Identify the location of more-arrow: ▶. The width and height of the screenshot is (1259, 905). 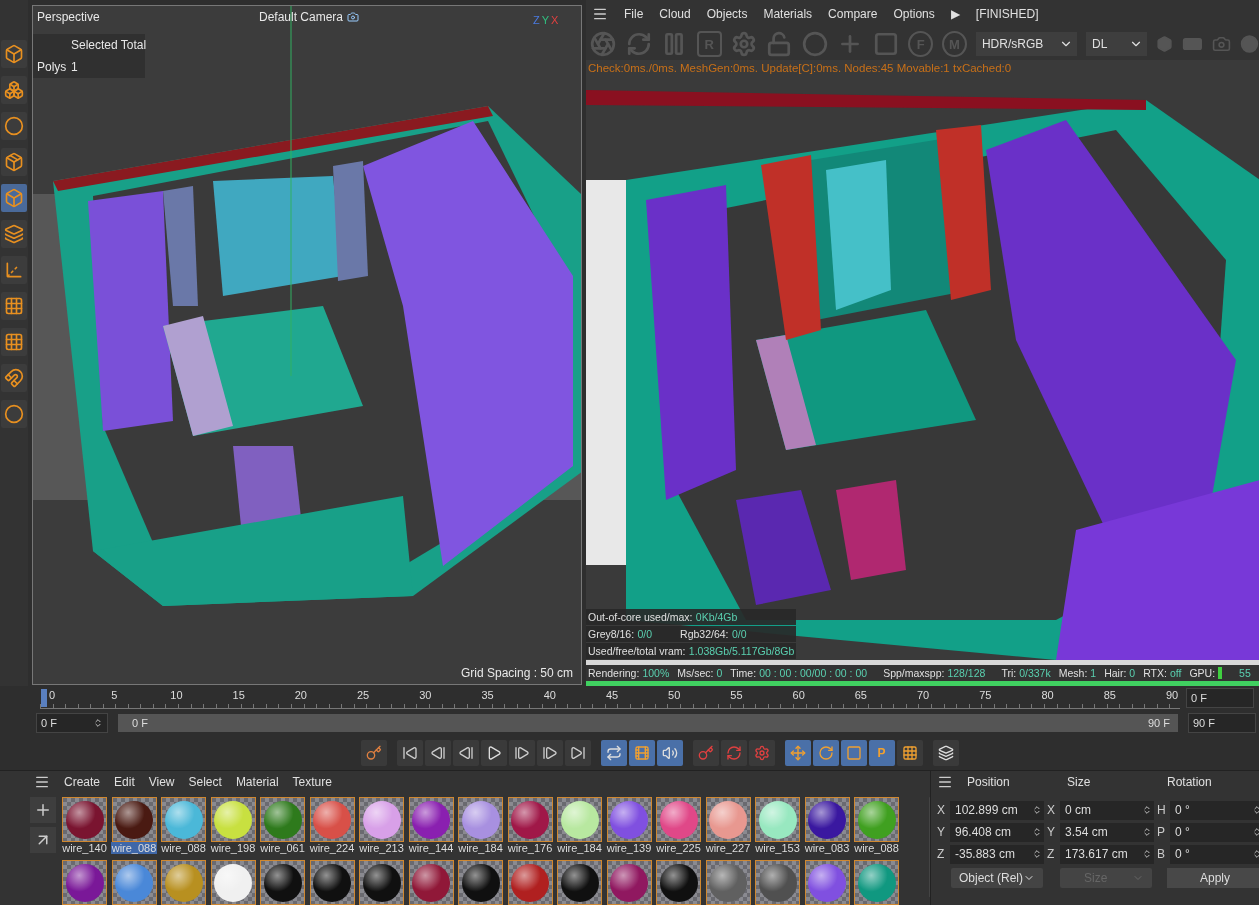
(955, 14).